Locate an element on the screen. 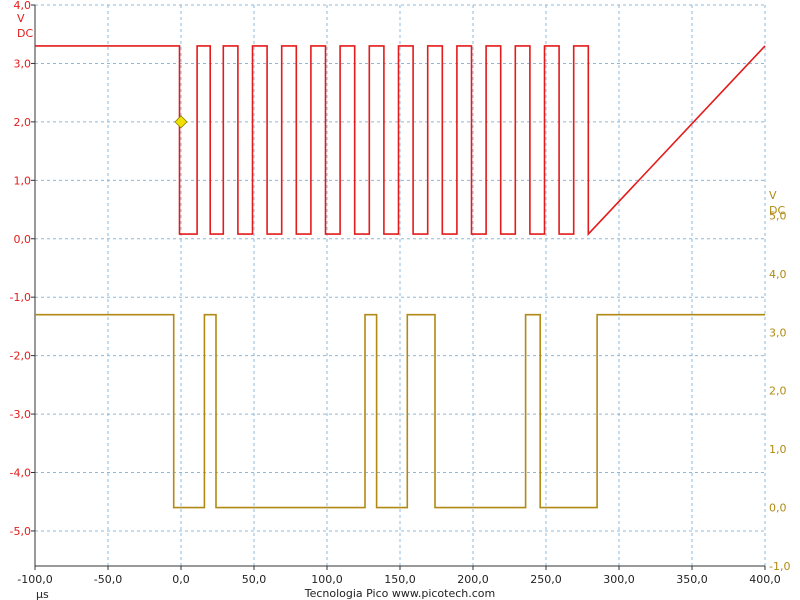  right-axis-tick-label: 0,0 is located at coordinates (778, 508).